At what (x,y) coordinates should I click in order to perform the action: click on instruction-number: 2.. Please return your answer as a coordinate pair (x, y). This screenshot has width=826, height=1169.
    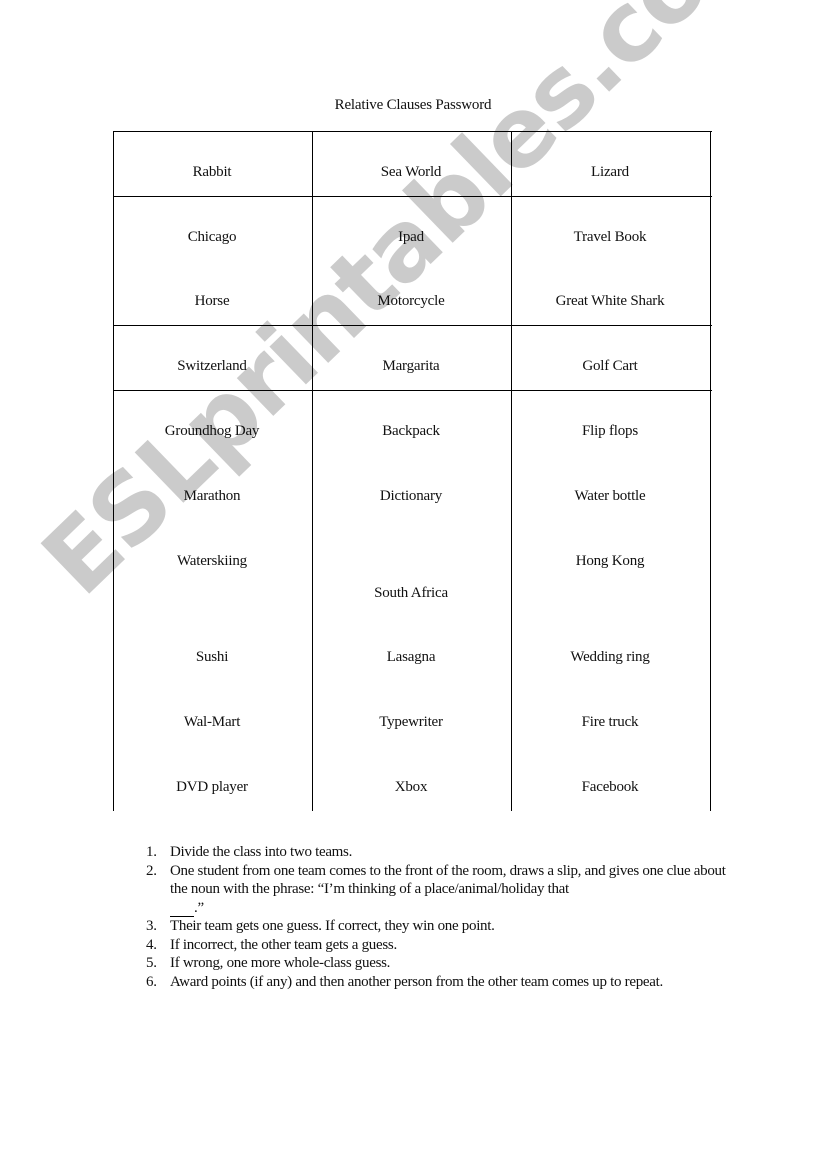
    Looking at the image, I should click on (151, 870).